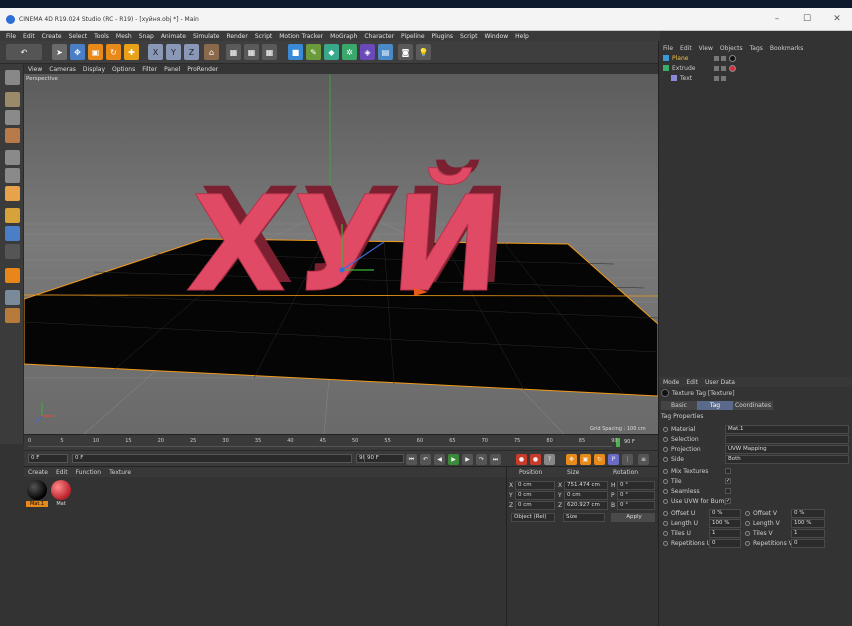 This screenshot has width=852, height=626. Describe the element at coordinates (269, 52) in the screenshot. I see `edit-render-settings-icon: ▦` at that location.